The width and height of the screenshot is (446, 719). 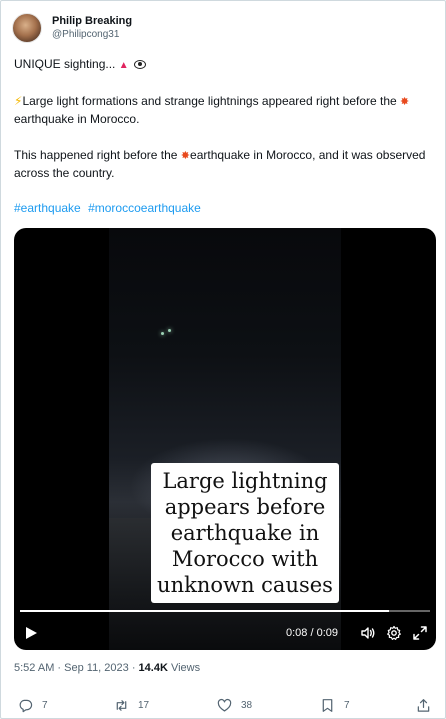 I want to click on like-button: 38, so click(x=234, y=705).